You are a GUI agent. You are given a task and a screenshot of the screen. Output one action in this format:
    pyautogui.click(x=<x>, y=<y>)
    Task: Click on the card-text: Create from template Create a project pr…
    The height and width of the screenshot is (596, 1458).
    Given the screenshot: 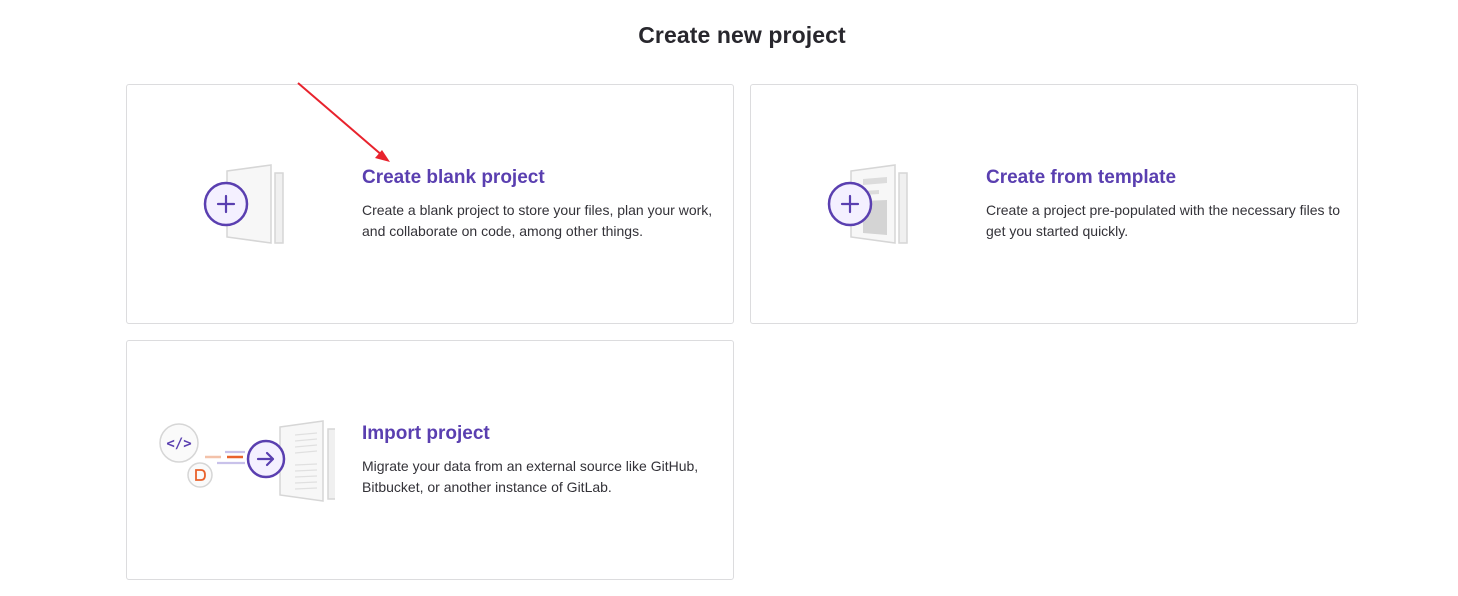 What is the action you would take?
    pyautogui.click(x=1166, y=204)
    